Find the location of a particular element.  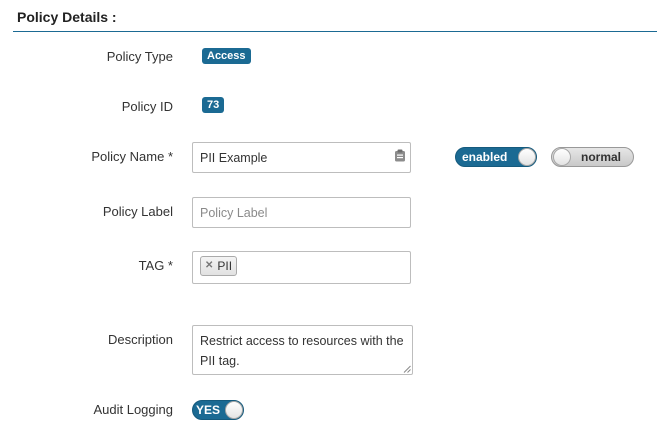

tag-label: TAG * is located at coordinates (155, 265).